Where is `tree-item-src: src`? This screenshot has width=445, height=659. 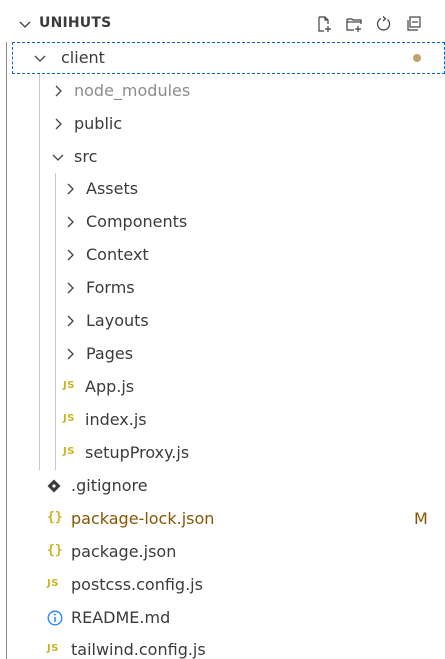
tree-item-src: src is located at coordinates (222, 157).